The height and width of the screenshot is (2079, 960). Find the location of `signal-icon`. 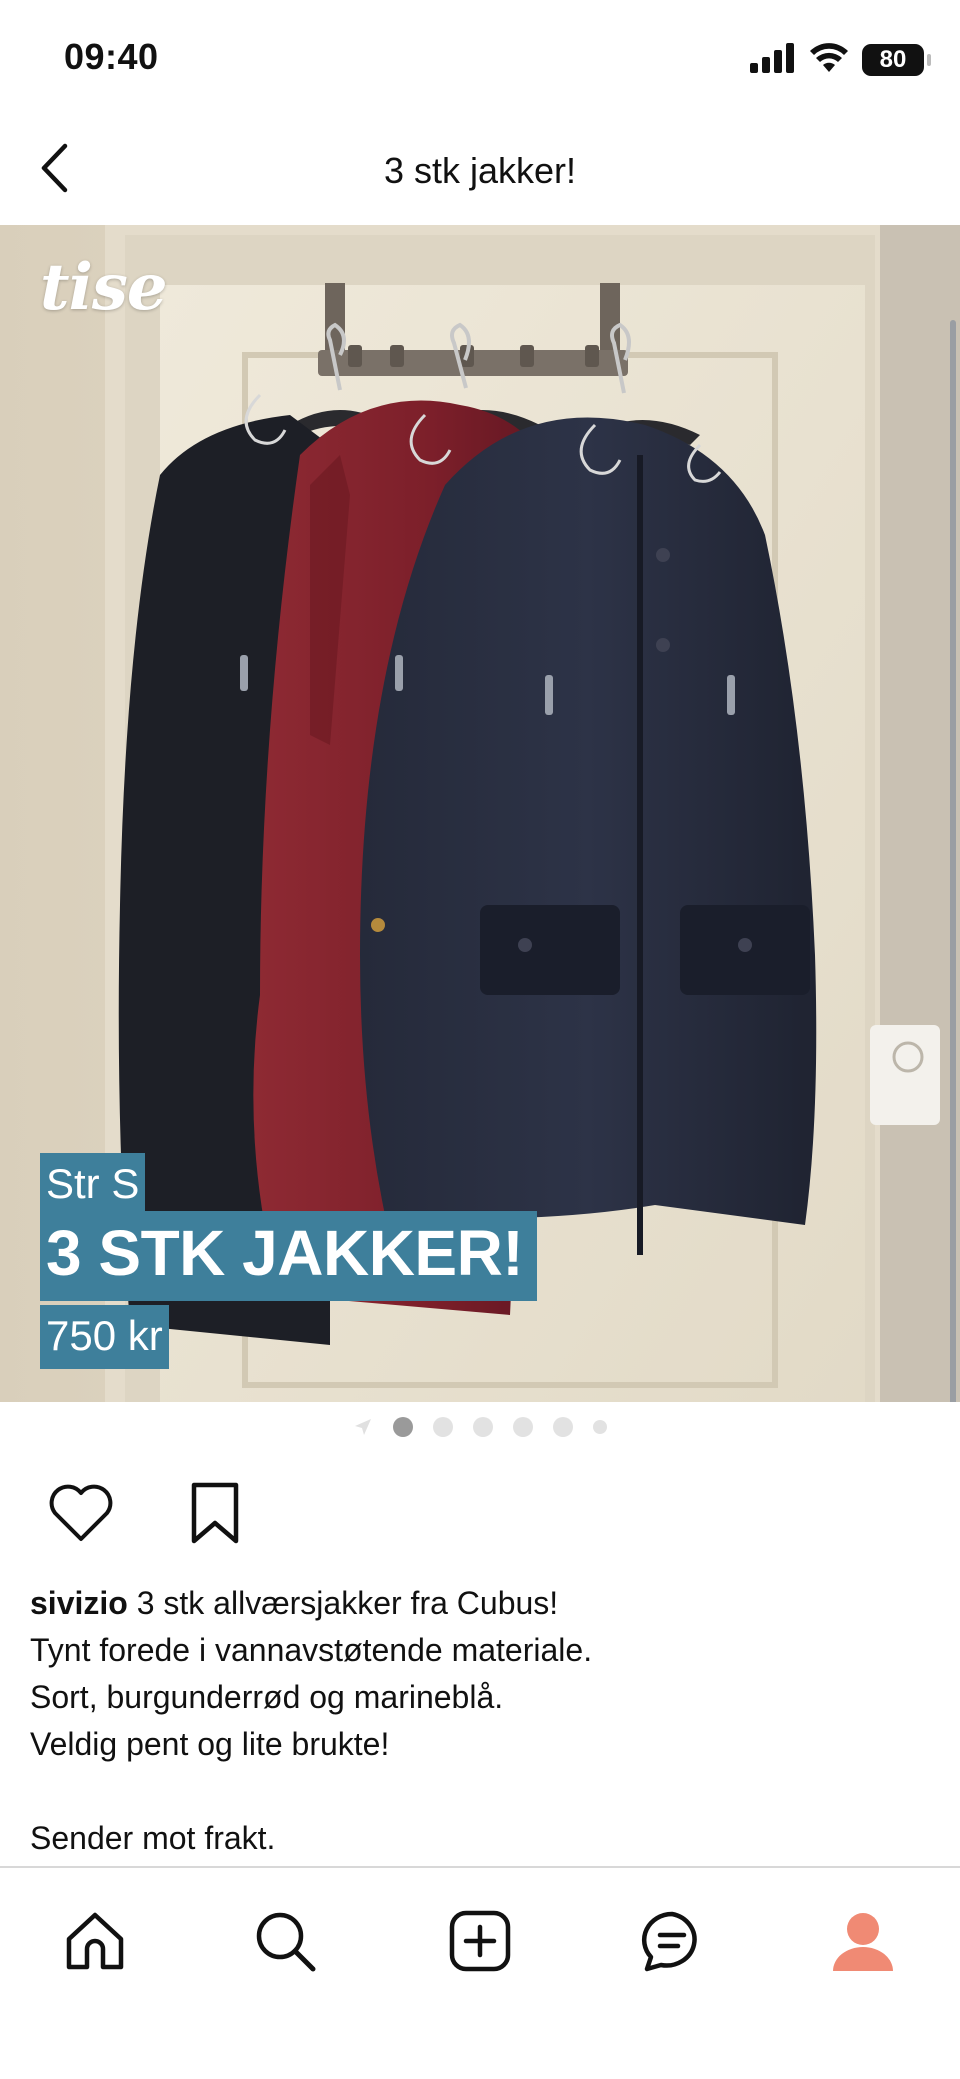

signal-icon is located at coordinates (773, 60).